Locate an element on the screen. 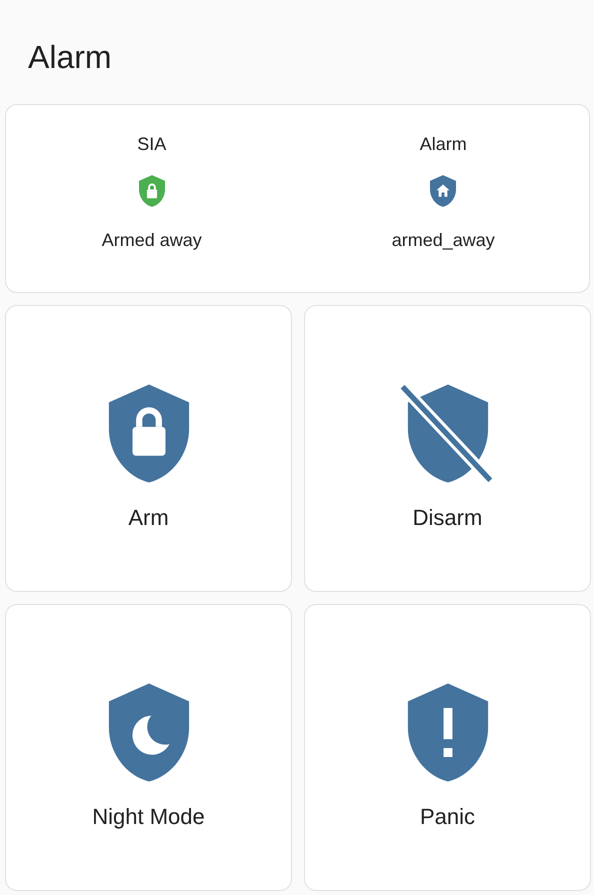 Image resolution: width=594 pixels, height=895 pixels. entity-name: SIA is located at coordinates (151, 144).